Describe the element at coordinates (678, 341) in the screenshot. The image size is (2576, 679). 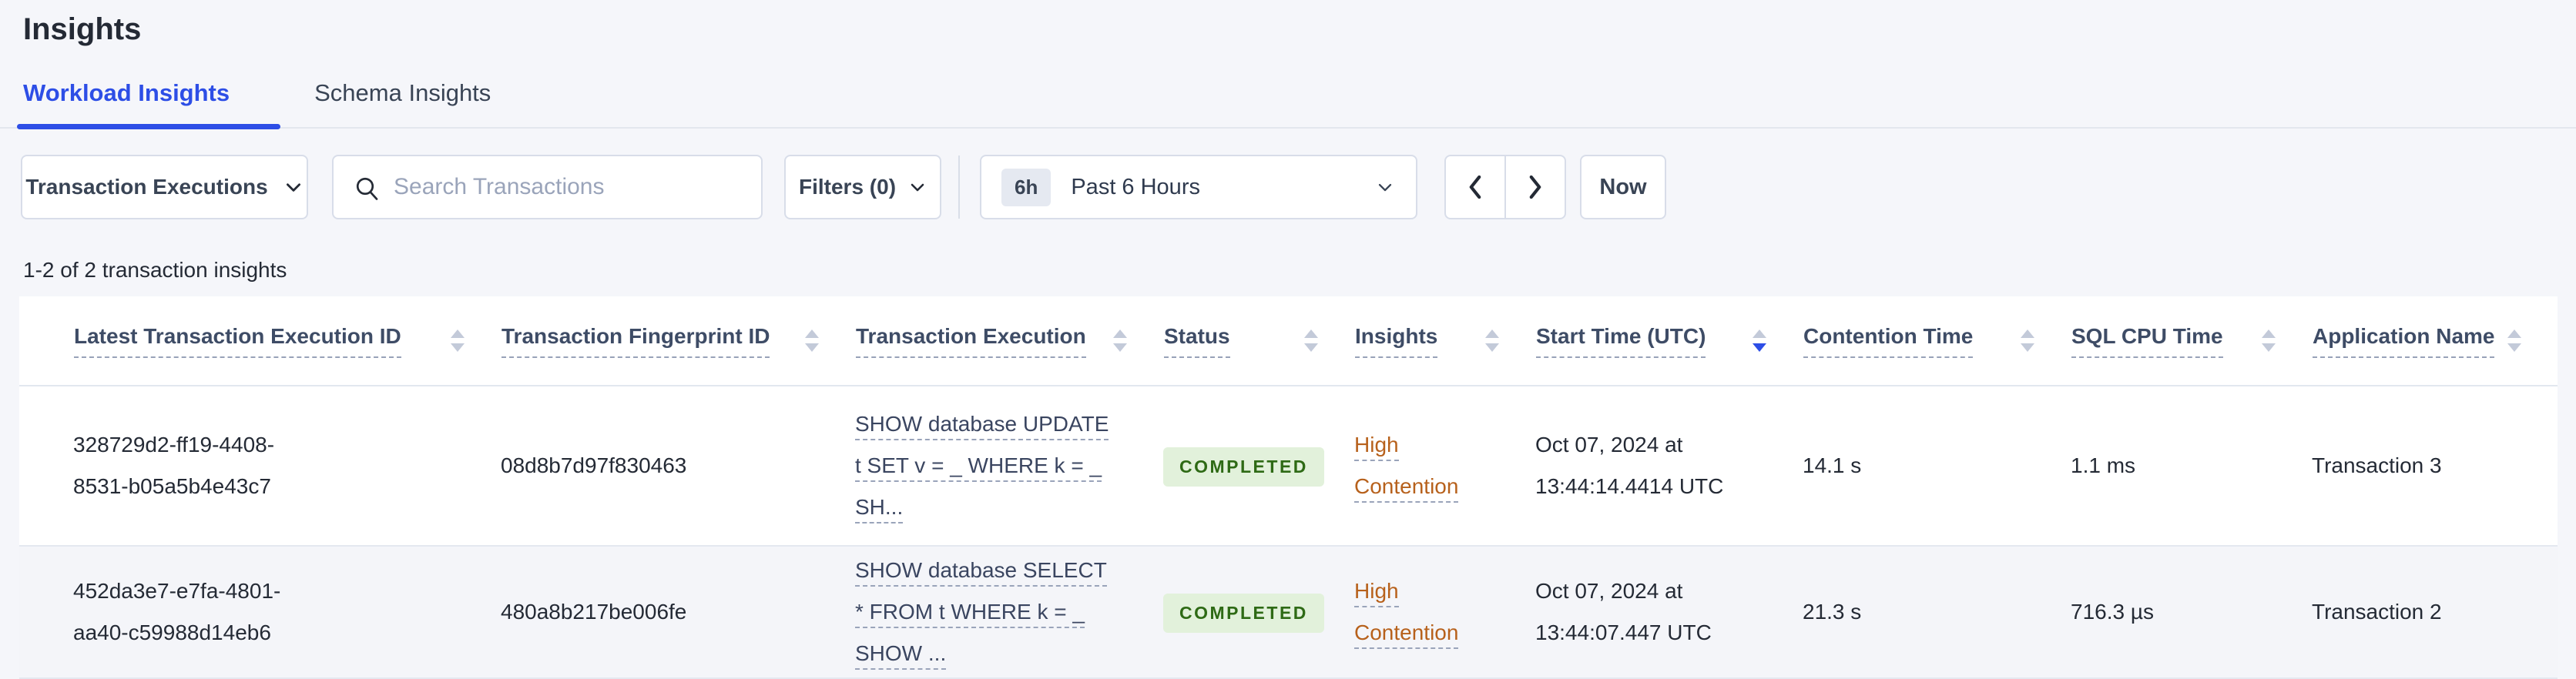
I see `column-header-fingerprint-id: Transaction Fingerprint ID` at that location.